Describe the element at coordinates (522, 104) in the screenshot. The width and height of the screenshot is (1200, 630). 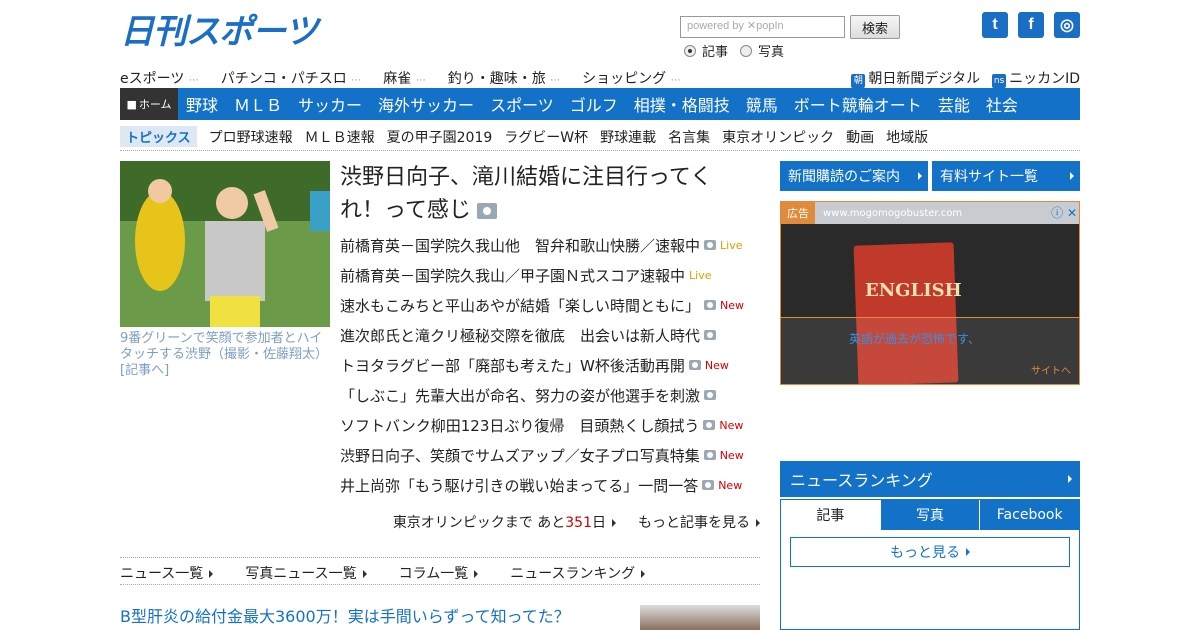
I see `nav-item: スポーツ` at that location.